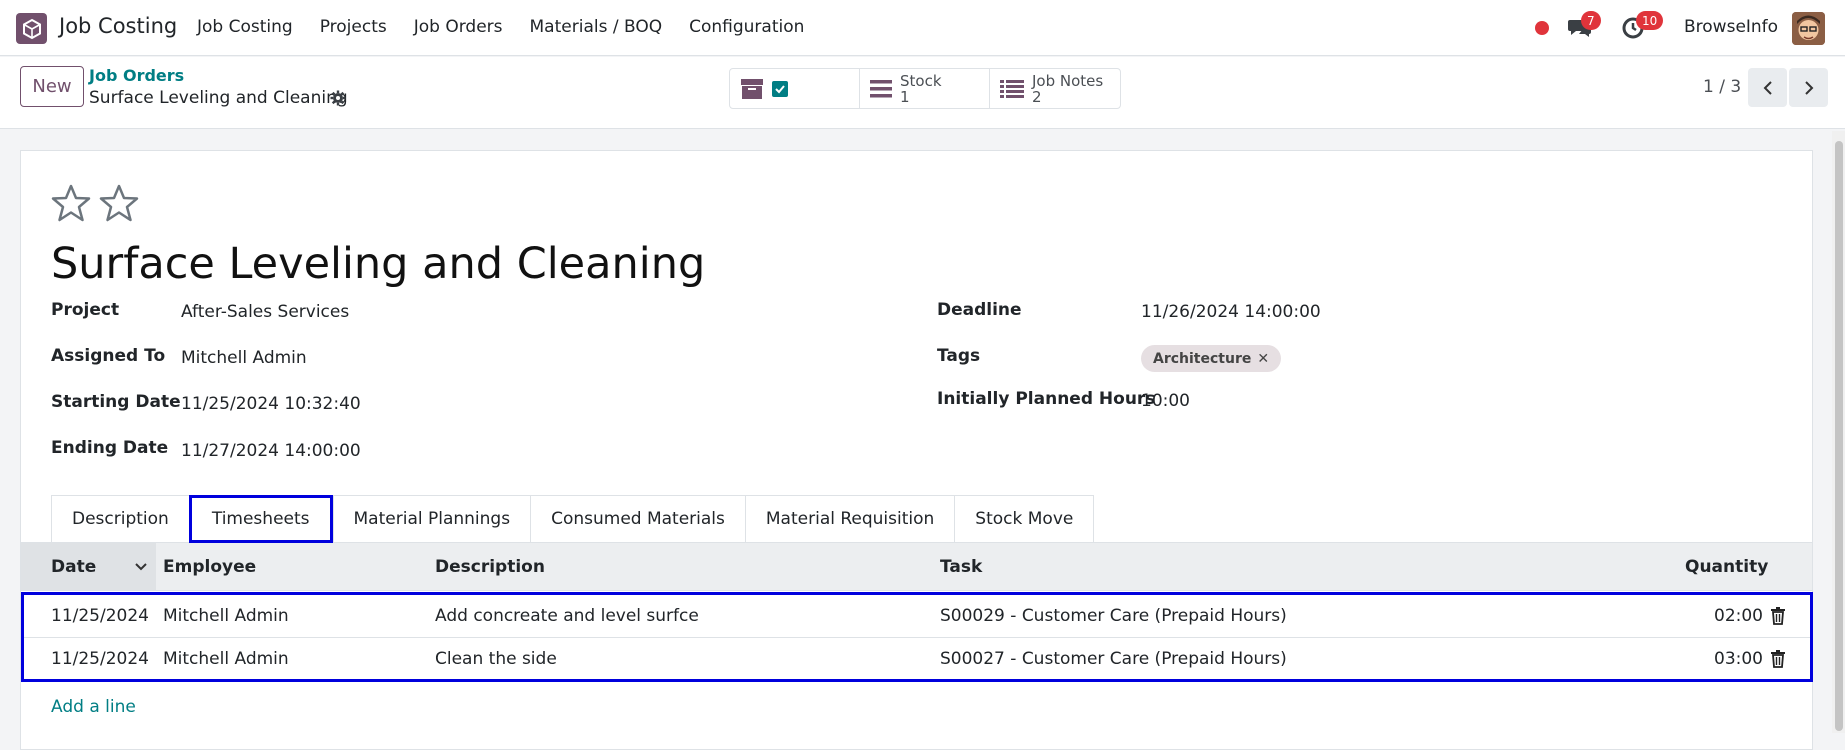  I want to click on tag-label: Architecture, so click(1202, 358).